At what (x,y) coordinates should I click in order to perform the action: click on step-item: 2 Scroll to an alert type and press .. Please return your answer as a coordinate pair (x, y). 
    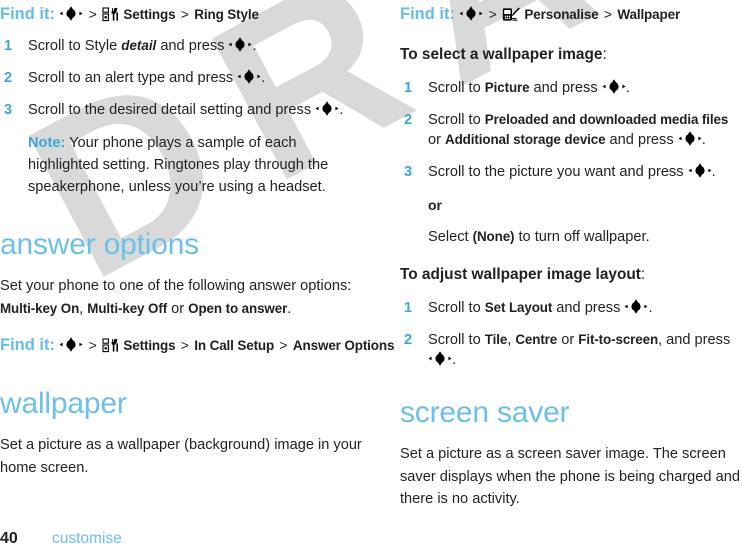
    Looking at the image, I should click on (185, 78).